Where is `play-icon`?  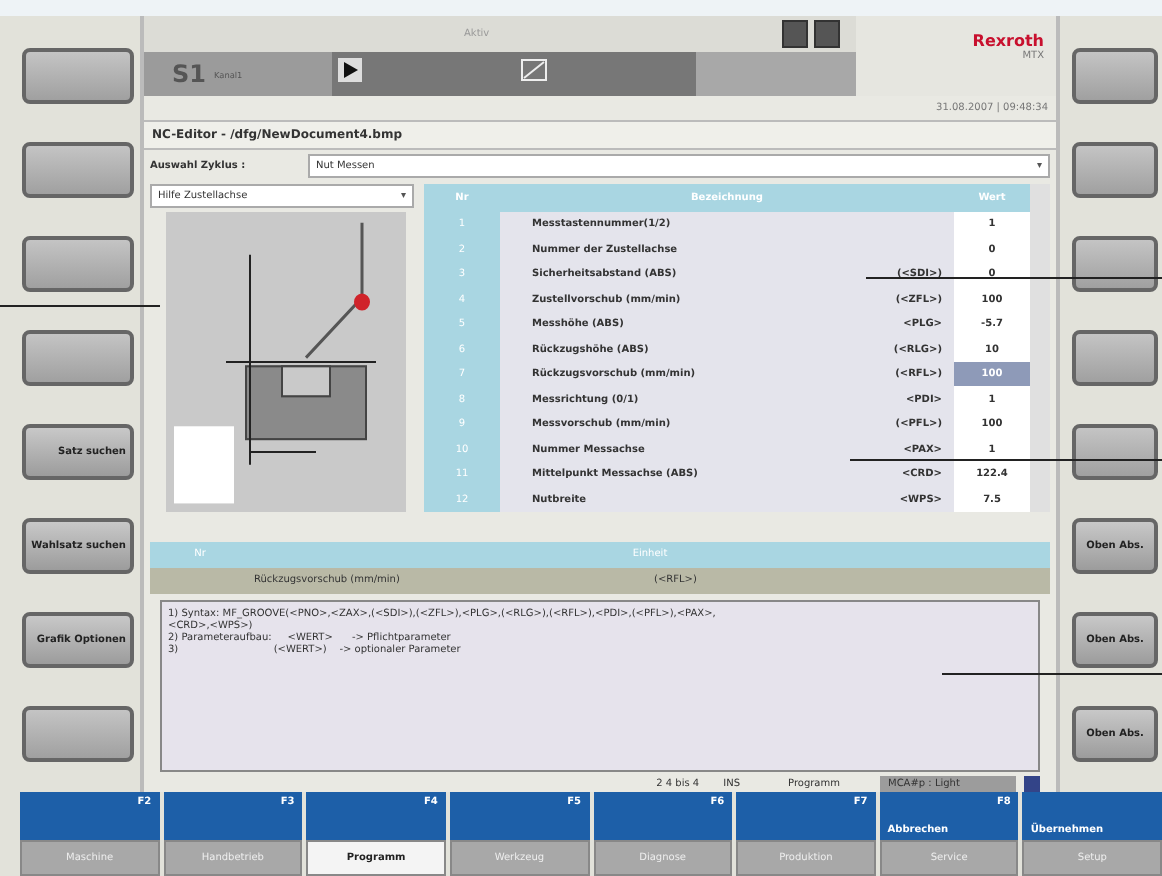
play-icon is located at coordinates (350, 70).